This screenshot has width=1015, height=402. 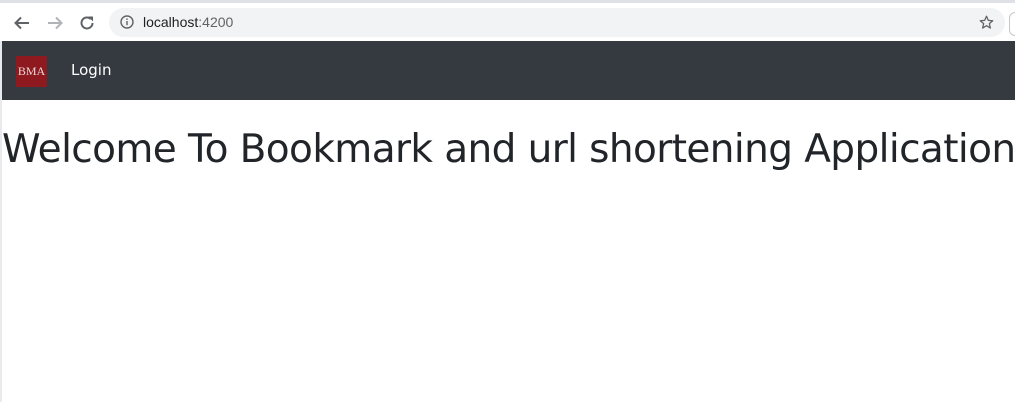 I want to click on login-link: Login, so click(x=91, y=70).